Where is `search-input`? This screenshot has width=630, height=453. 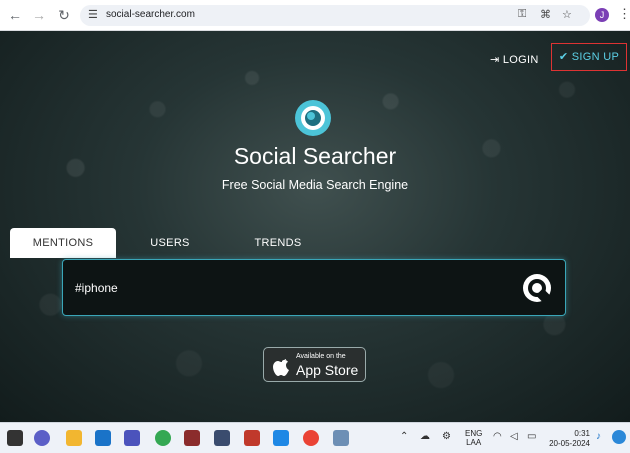
search-input is located at coordinates (290, 288).